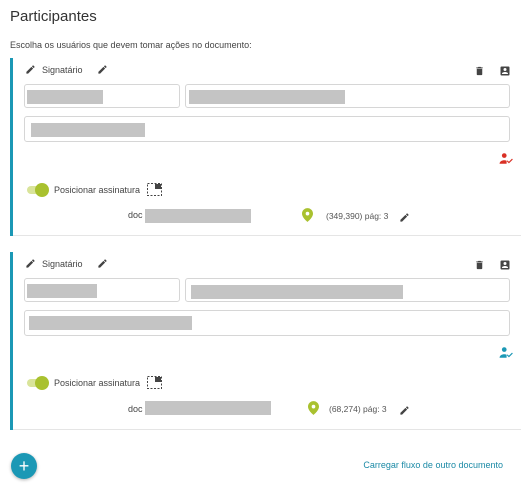 The width and height of the screenshot is (521, 484). I want to click on signature-coordinates: (68,274) pág: 3, so click(358, 409).